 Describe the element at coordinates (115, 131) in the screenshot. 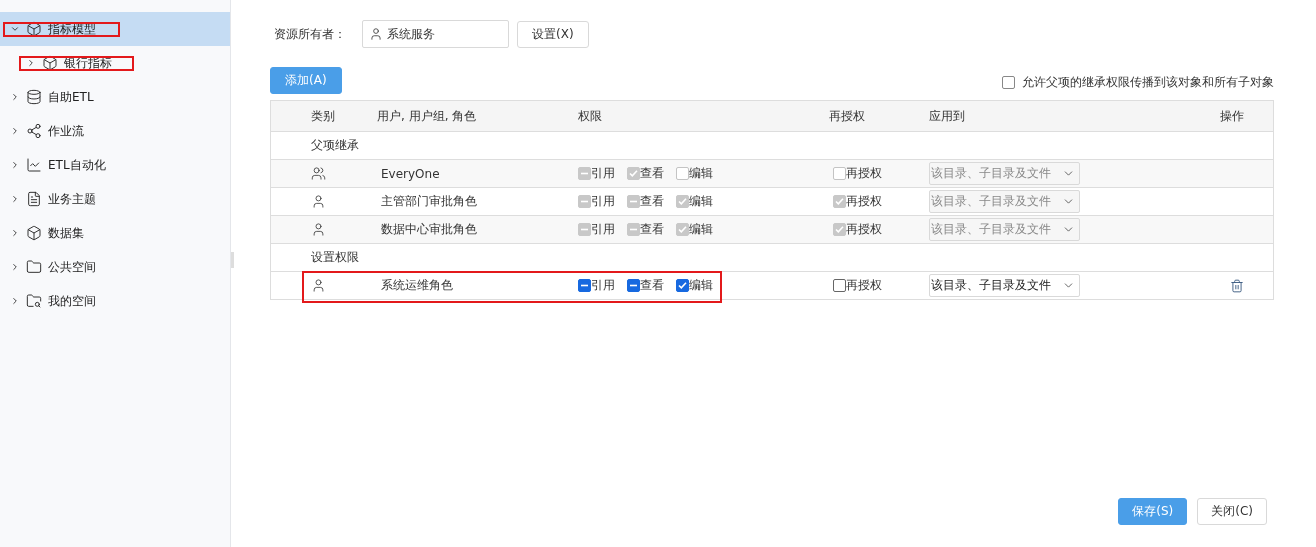

I see `tree-item: 作业流` at that location.